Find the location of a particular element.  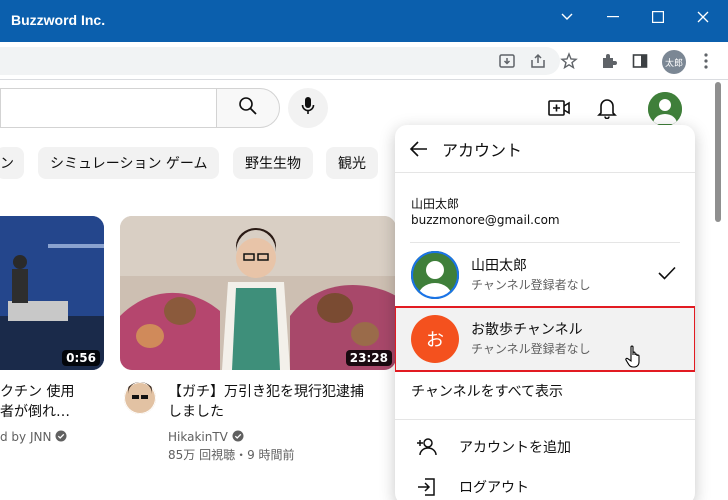

back-arrow-icon is located at coordinates (419, 149).